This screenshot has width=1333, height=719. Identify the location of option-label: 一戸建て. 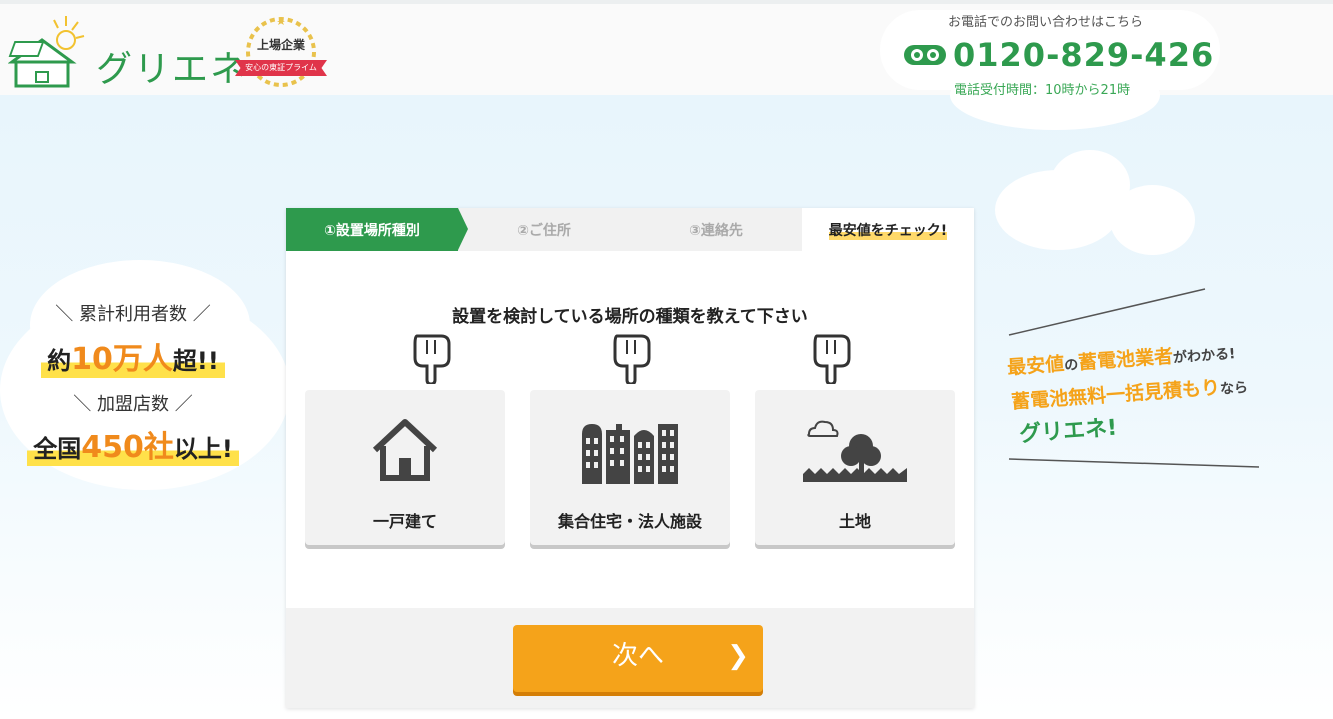
(404, 521).